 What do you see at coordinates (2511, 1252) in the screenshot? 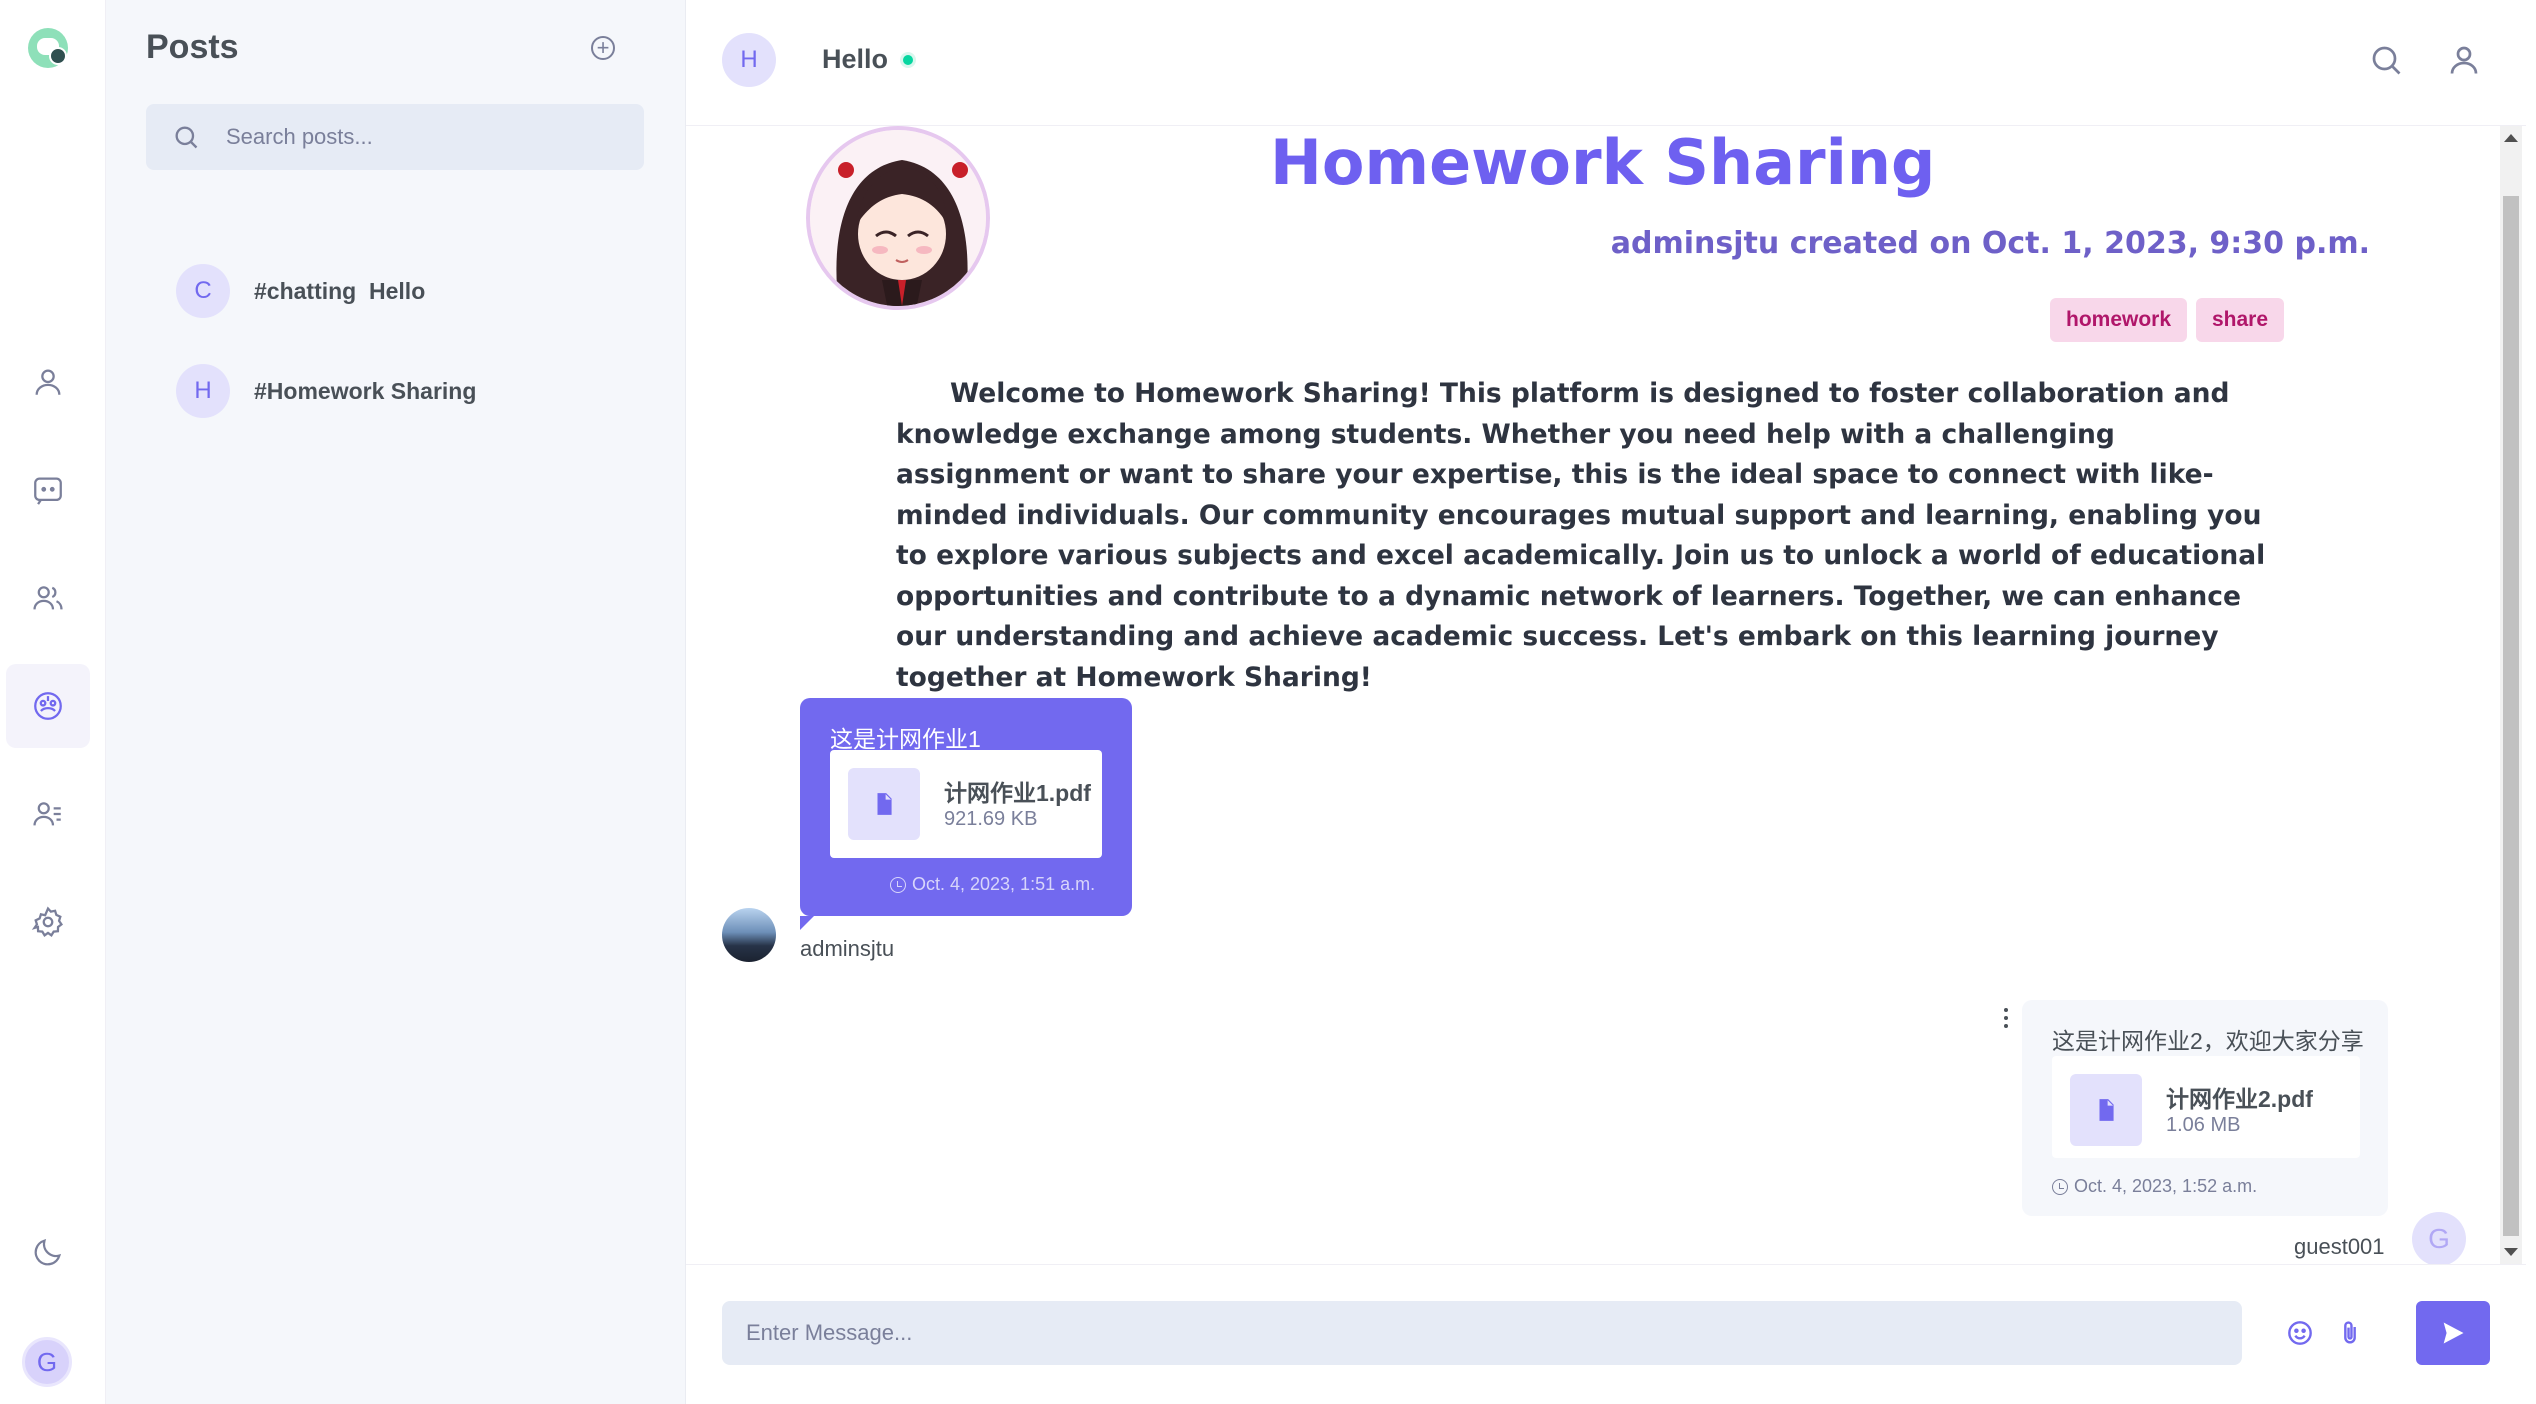
I see `scroll-down-arrow-icon` at bounding box center [2511, 1252].